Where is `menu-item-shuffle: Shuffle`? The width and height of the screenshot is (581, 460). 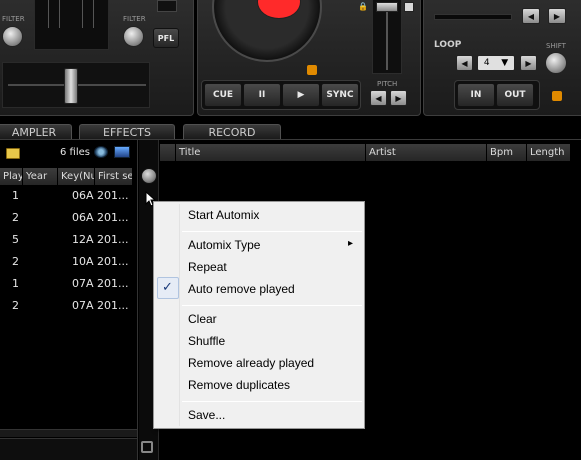
menu-item-shuffle: Shuffle is located at coordinates (206, 341).